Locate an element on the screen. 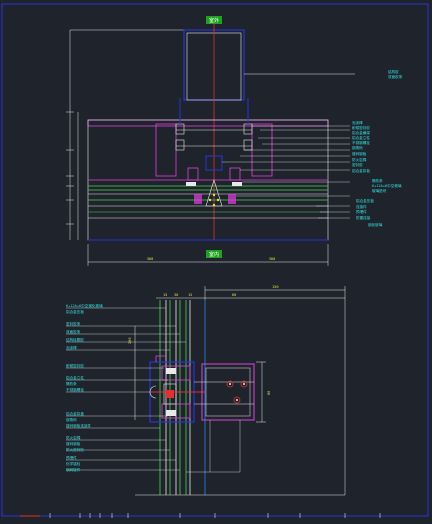  dim-chain: 150 is located at coordinates (275, 287).